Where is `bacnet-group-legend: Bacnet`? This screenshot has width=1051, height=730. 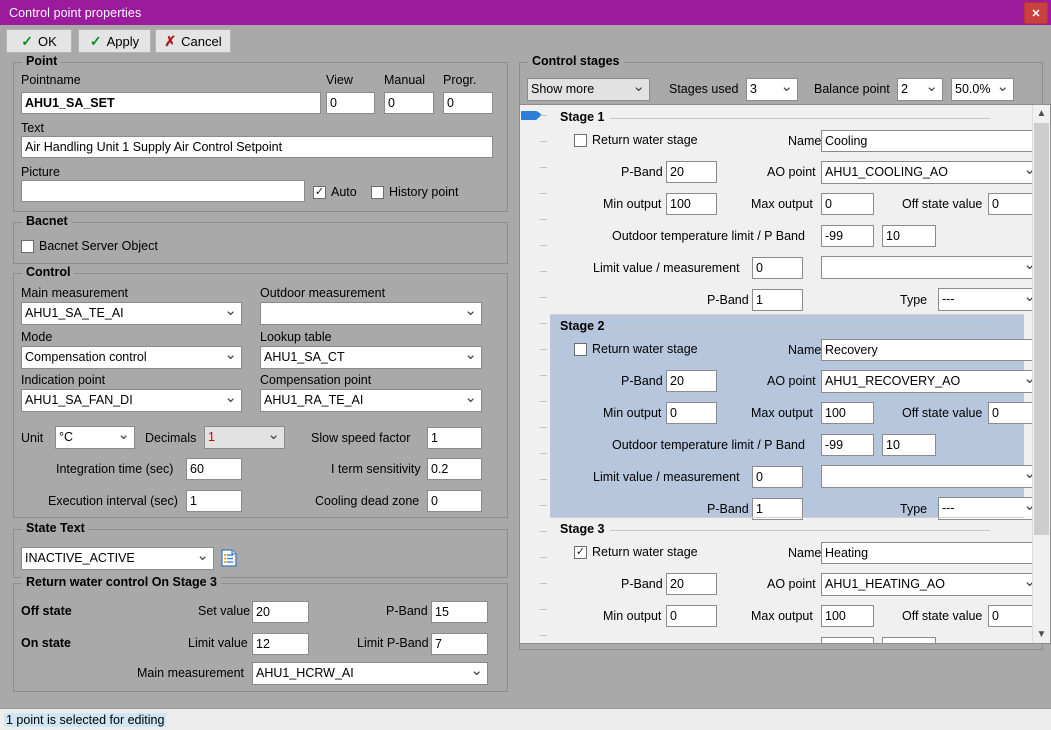
bacnet-group-legend: Bacnet is located at coordinates (47, 221).